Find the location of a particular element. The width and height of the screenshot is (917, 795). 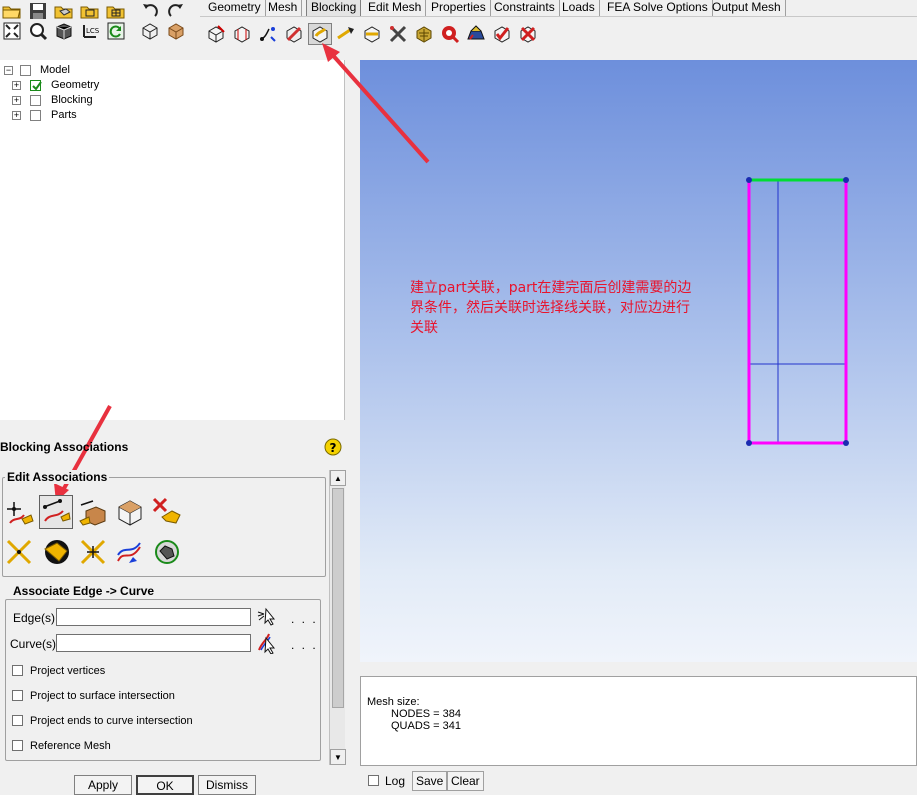

tab-properties: Properties is located at coordinates (459, 8).